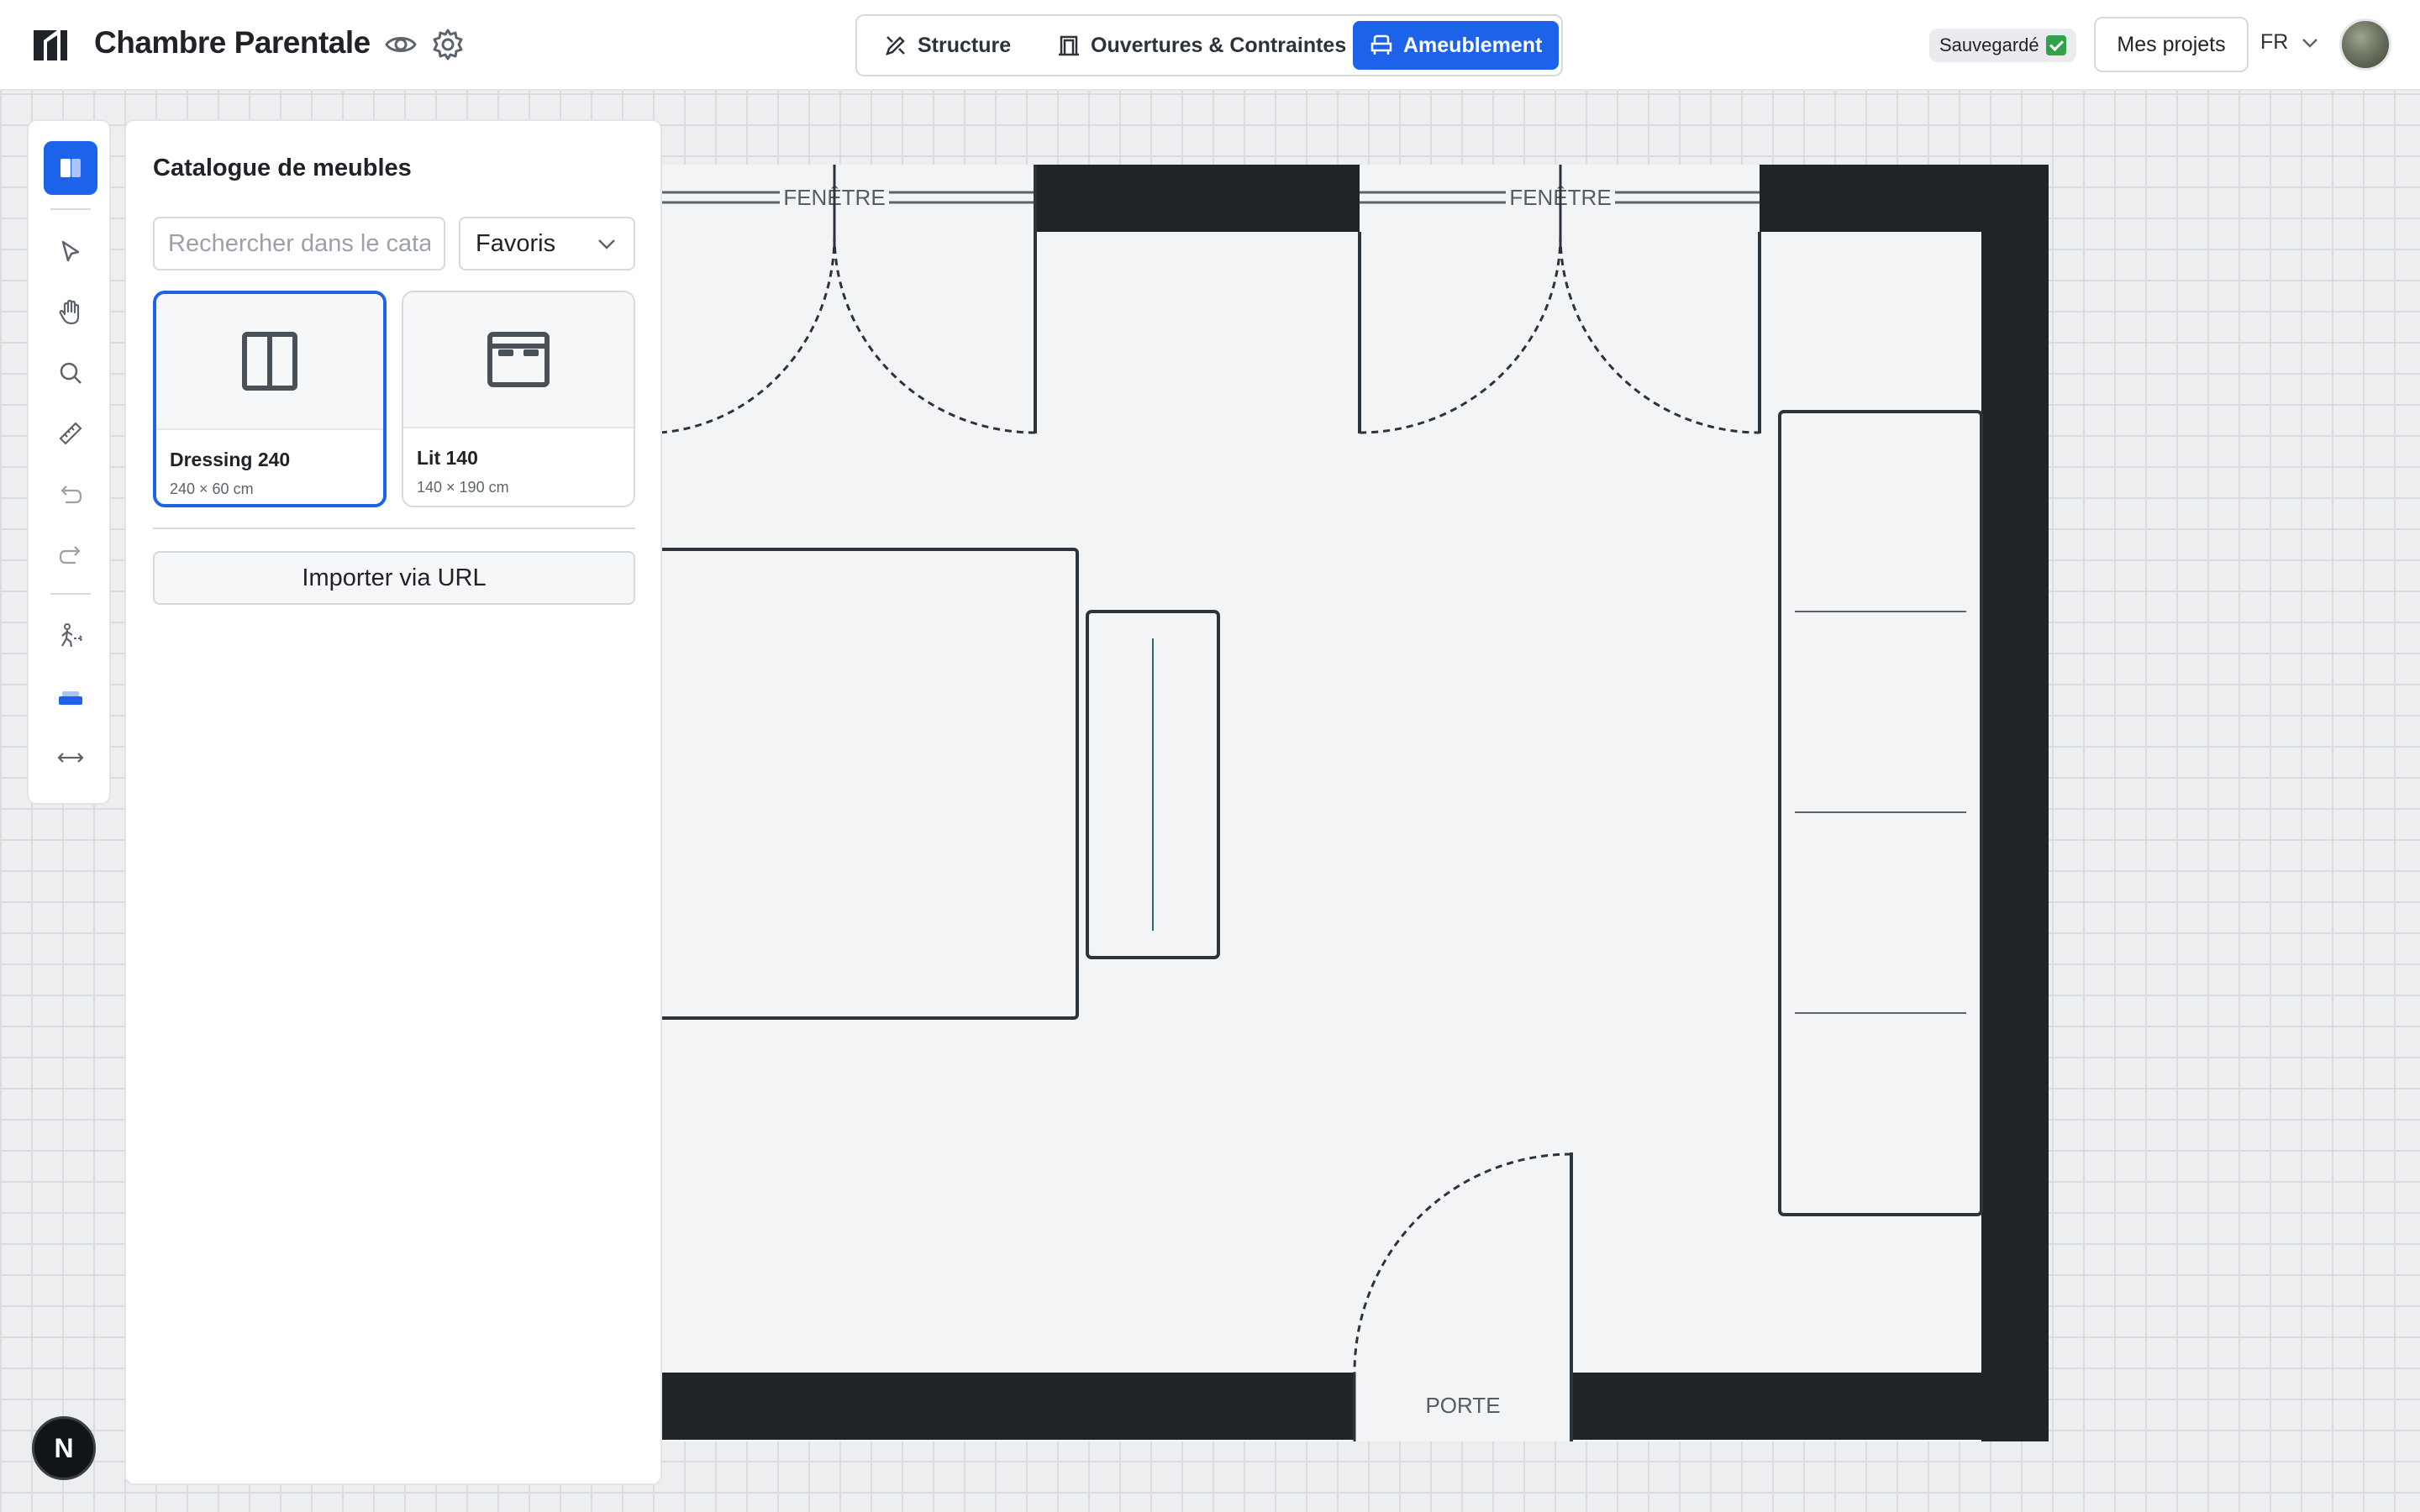 This screenshot has height=1512, width=2420. What do you see at coordinates (2015, 803) in the screenshot?
I see `wall-right` at bounding box center [2015, 803].